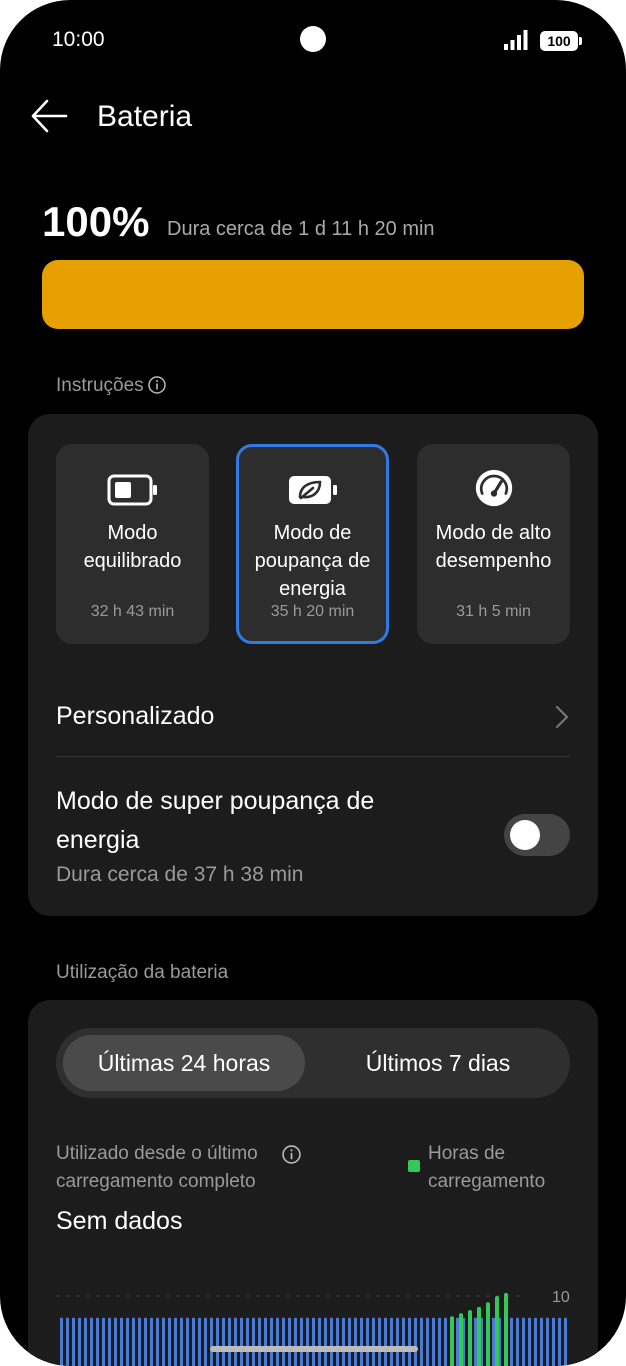 Image resolution: width=626 pixels, height=1366 pixels. What do you see at coordinates (78, 39) in the screenshot?
I see `status-time: 10:00` at bounding box center [78, 39].